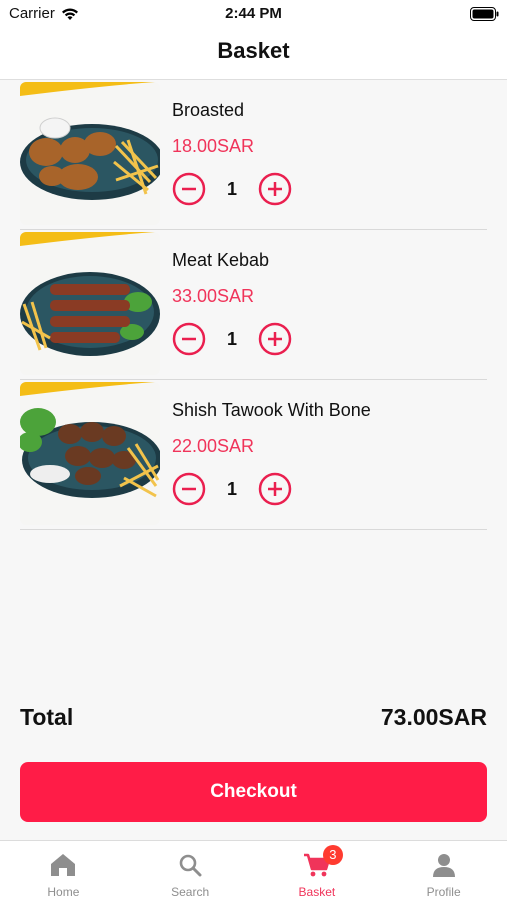 The width and height of the screenshot is (507, 900). I want to click on total-value: 73.00SAR, so click(433, 717).